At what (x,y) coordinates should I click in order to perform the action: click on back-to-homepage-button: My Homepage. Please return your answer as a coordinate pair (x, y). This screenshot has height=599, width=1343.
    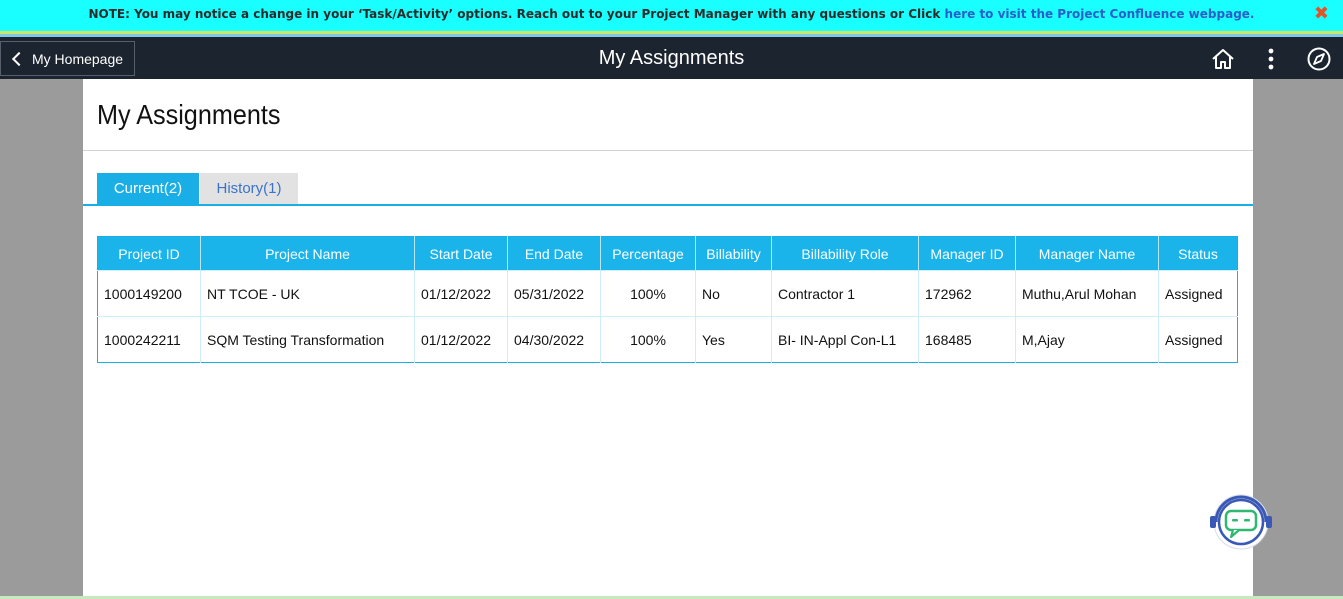
    Looking at the image, I should click on (67, 58).